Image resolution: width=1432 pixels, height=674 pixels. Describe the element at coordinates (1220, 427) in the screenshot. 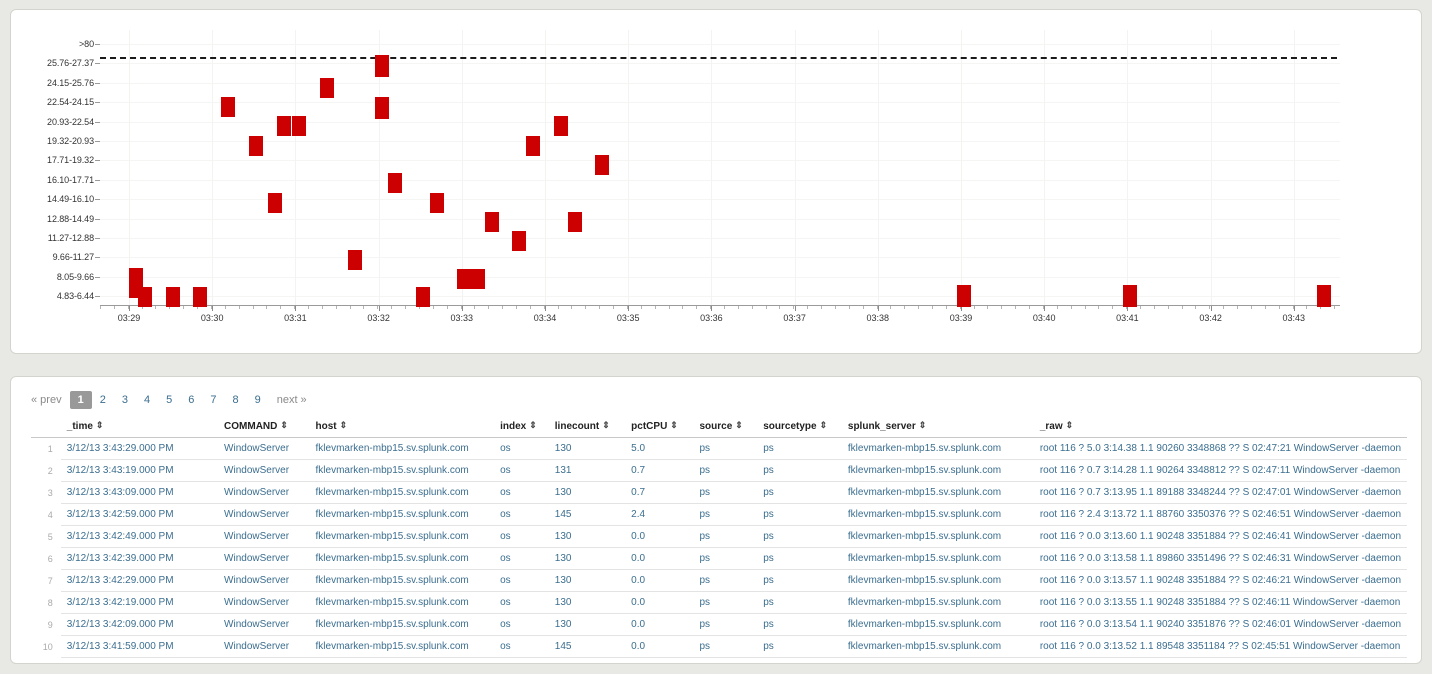

I see `column-header-raw: _raw ⇕` at that location.